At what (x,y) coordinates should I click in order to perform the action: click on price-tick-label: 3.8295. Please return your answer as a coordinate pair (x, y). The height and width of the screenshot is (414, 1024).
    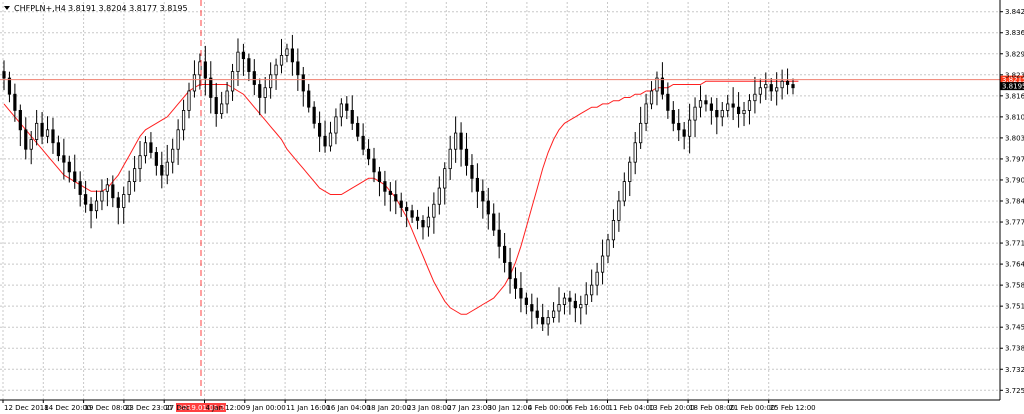
    Looking at the image, I should click on (1014, 54).